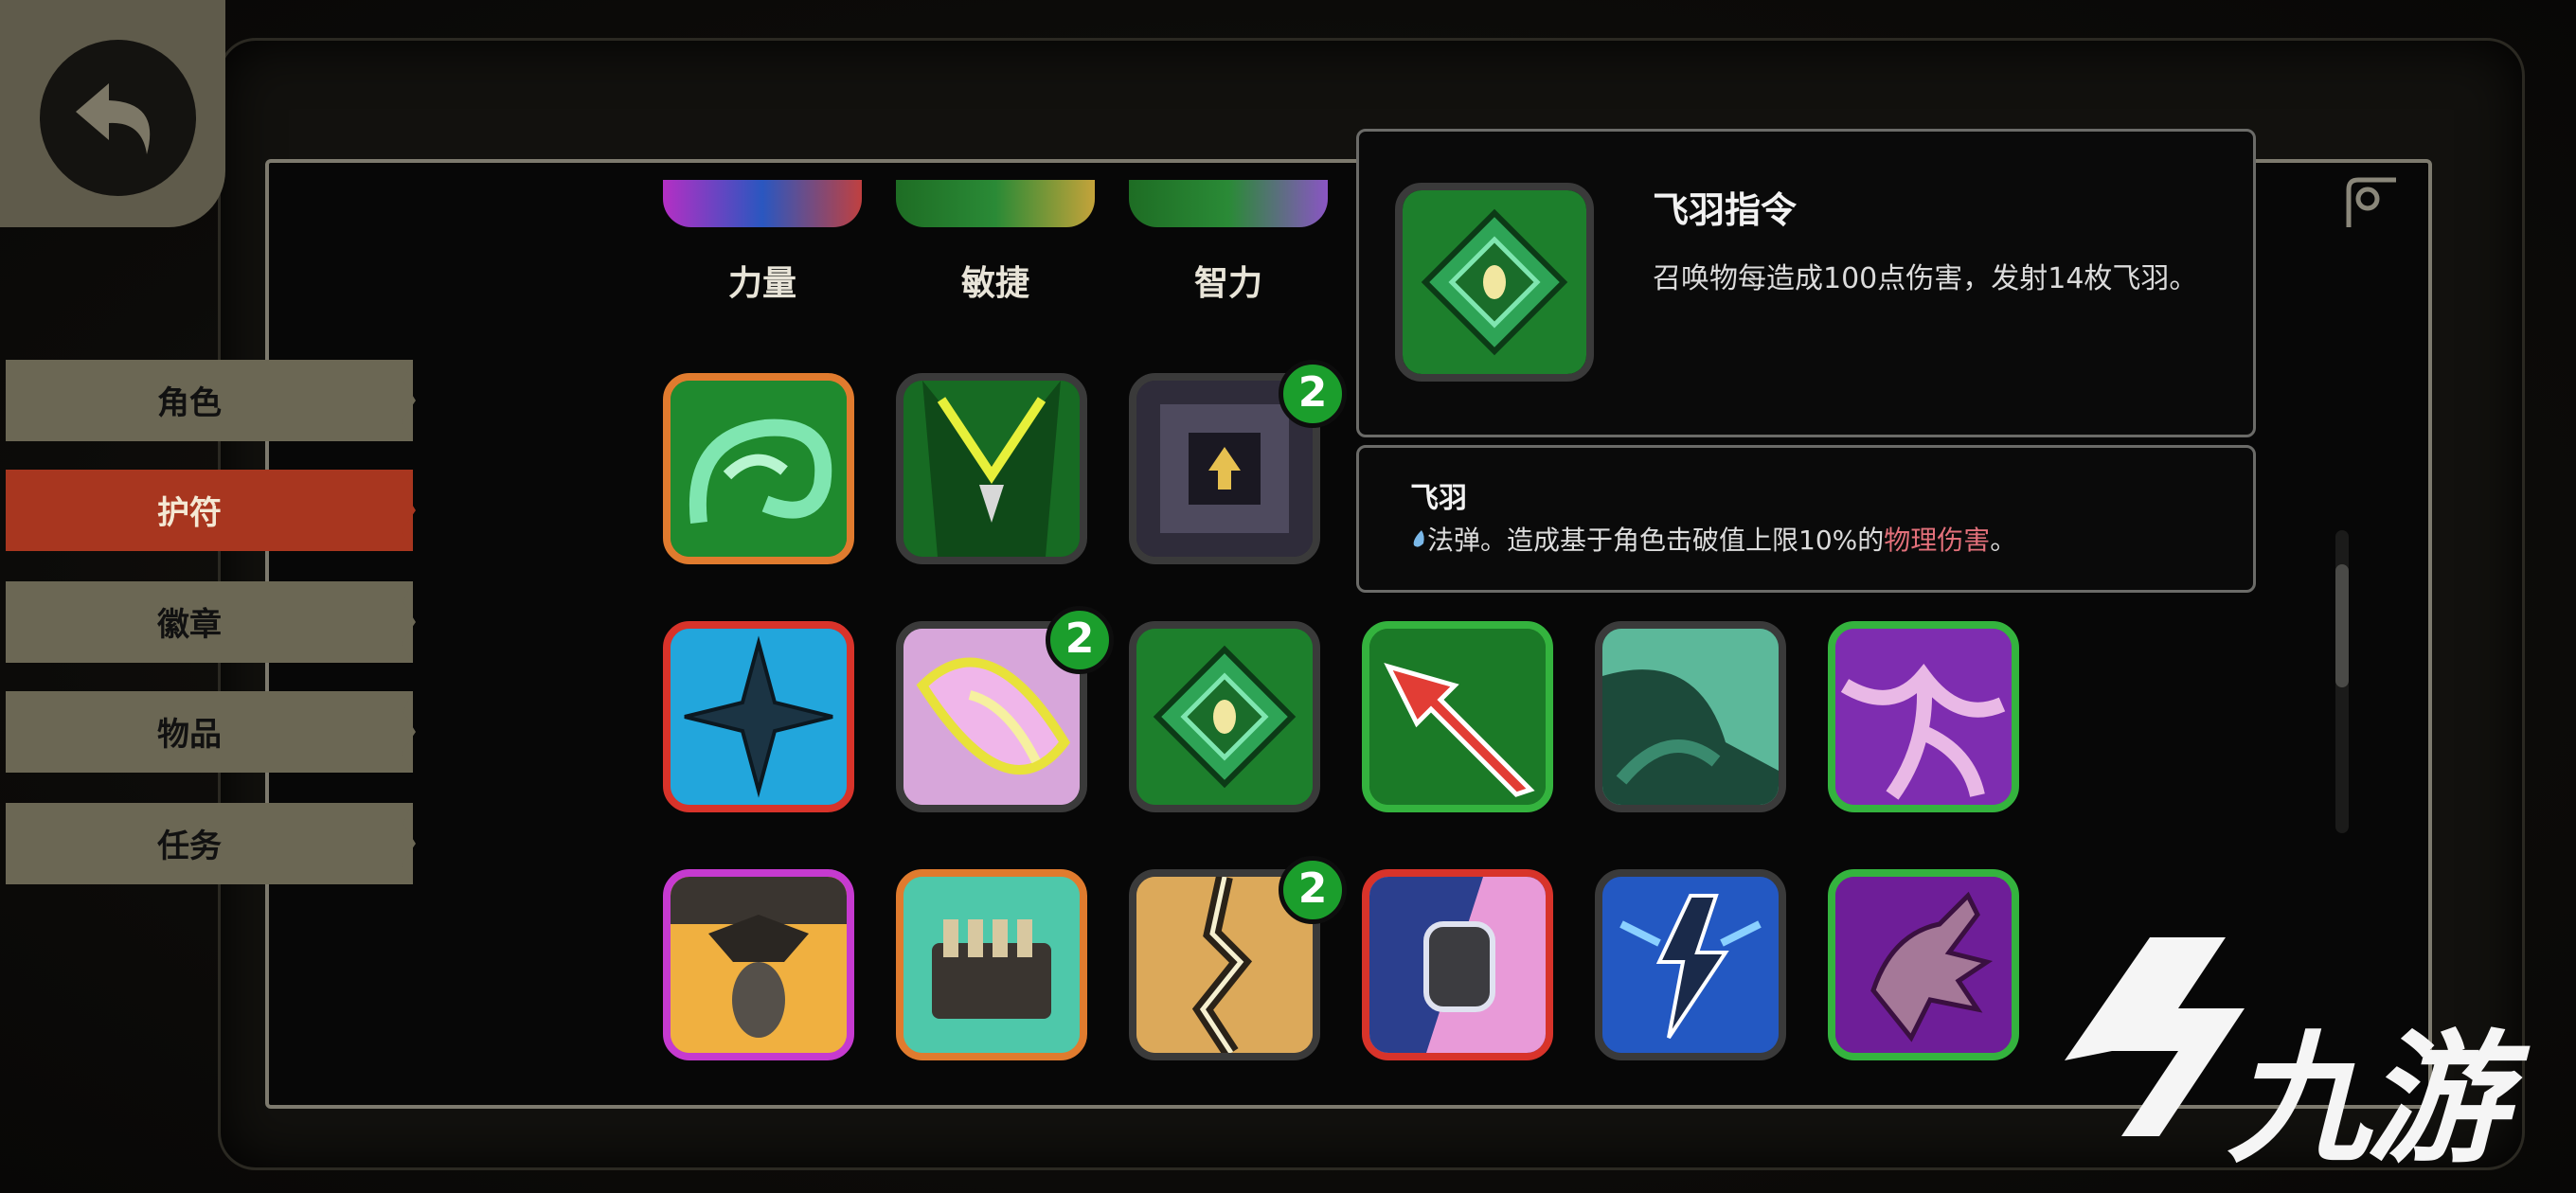 This screenshot has height=1193, width=2576. I want to click on tab-label: 护符, so click(189, 513).